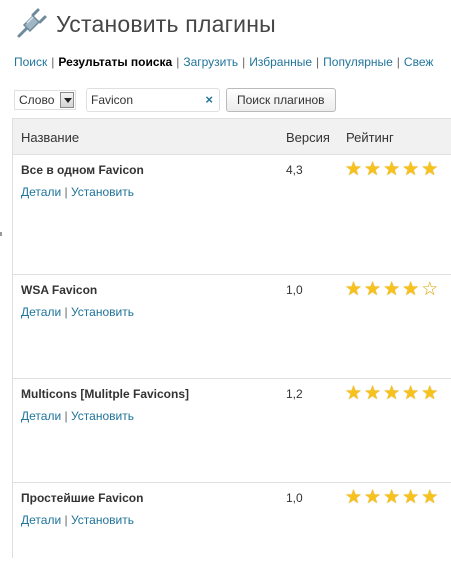 This screenshot has height=587, width=451. I want to click on rating-stars: ★ ★ ★ ★ ☆, so click(392, 290).